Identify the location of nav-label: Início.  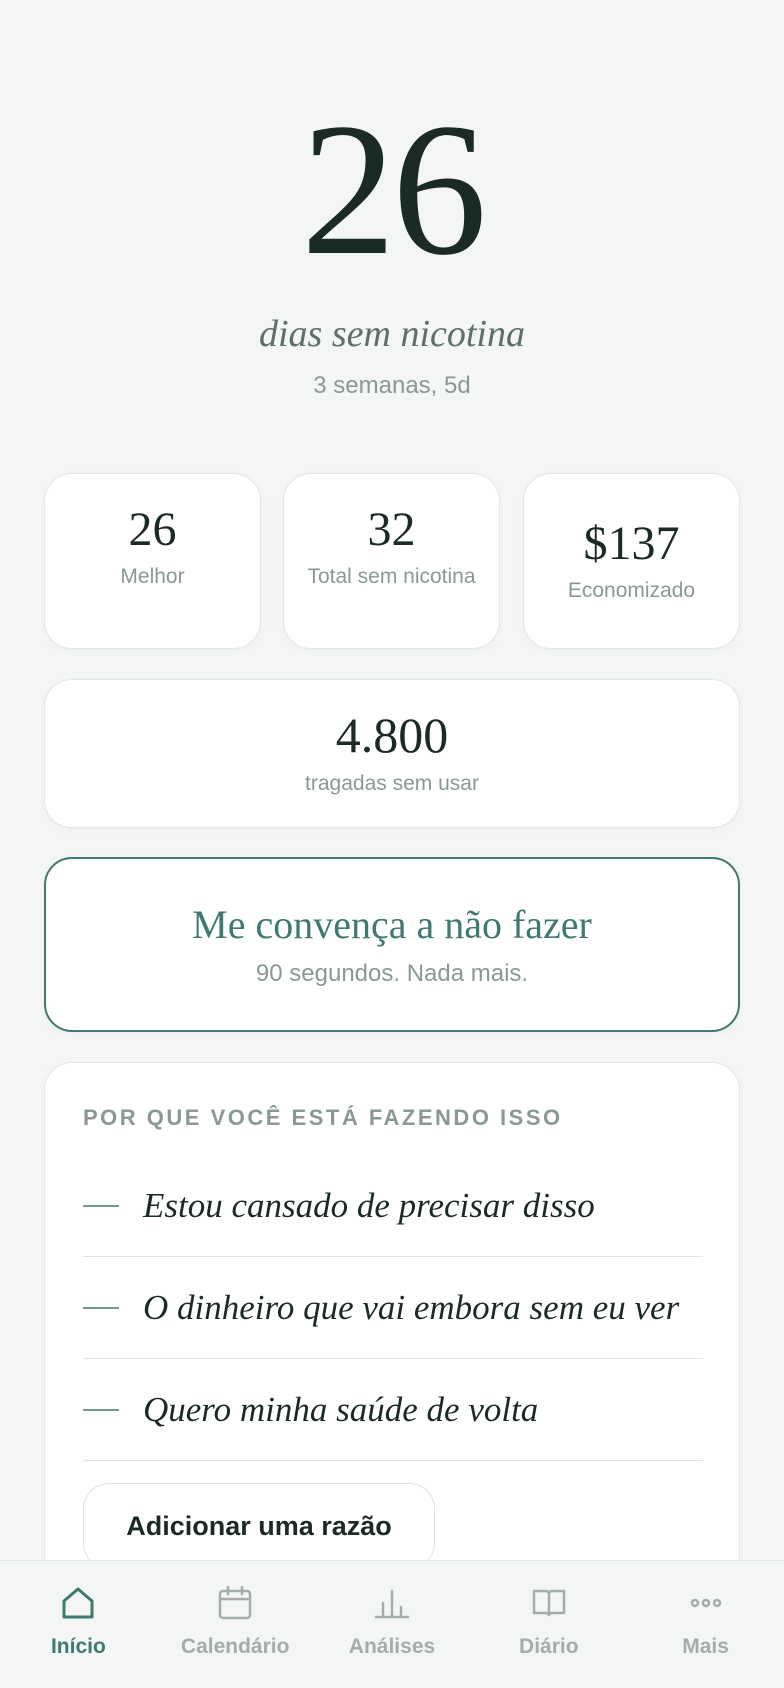
(78, 1646).